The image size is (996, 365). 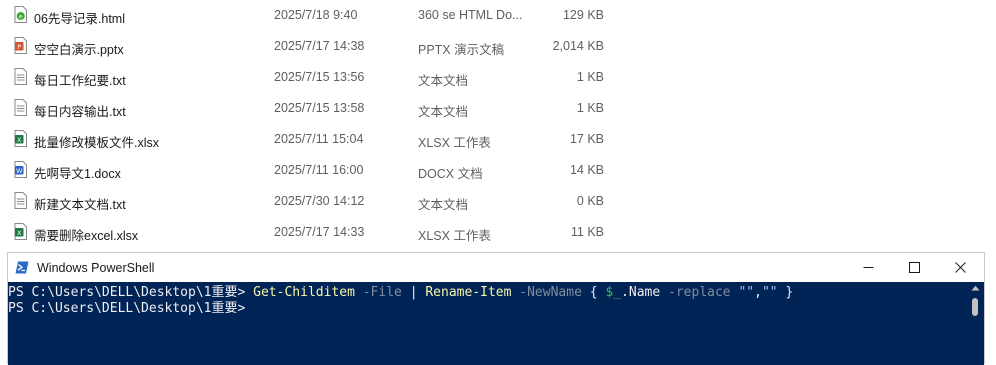 I want to click on window-title: Windows PowerShell, so click(x=96, y=268).